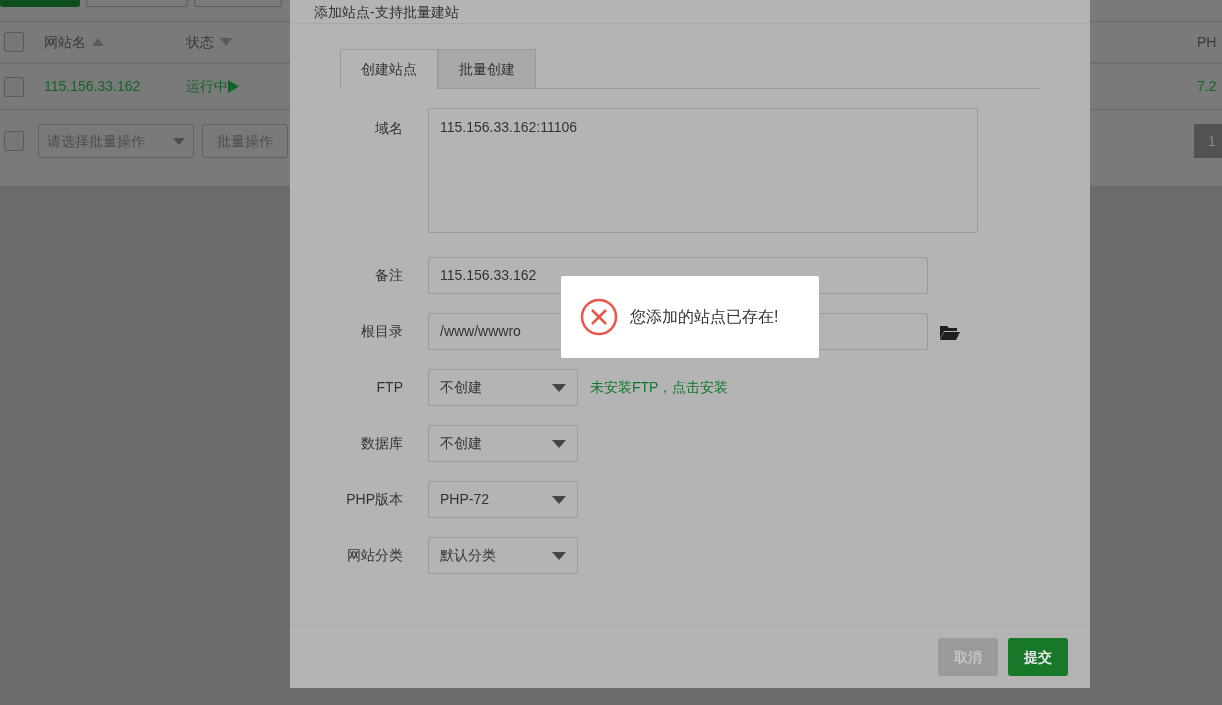  What do you see at coordinates (389, 387) in the screenshot?
I see `field-label: FTP` at bounding box center [389, 387].